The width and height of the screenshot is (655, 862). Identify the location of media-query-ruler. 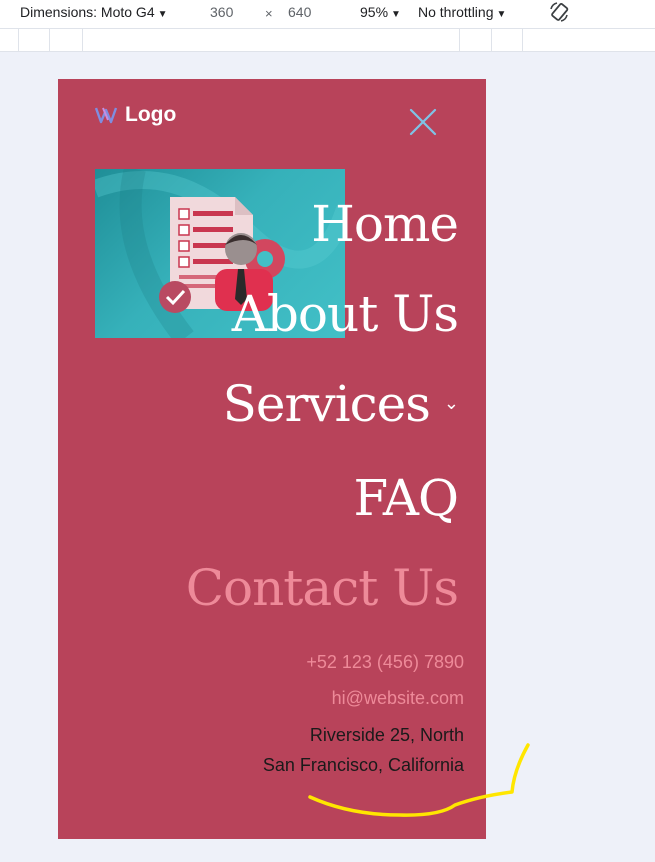
(327, 40).